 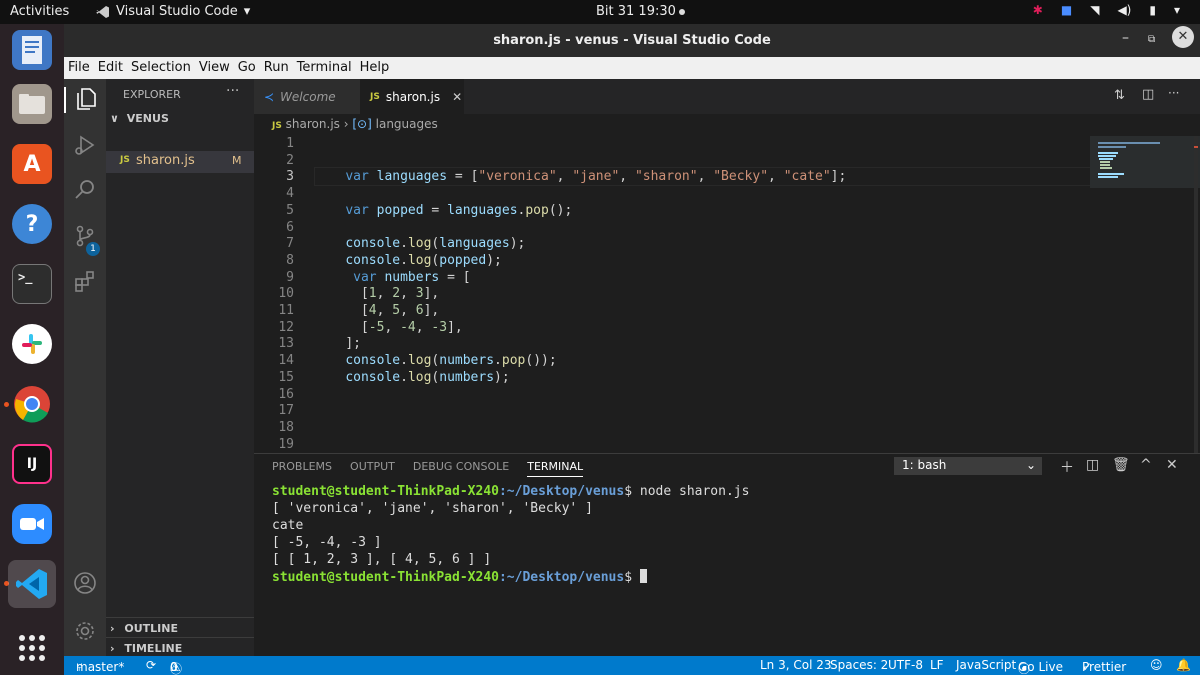 What do you see at coordinates (388, 328) in the screenshot?
I see `code-line: [-5, -4, -3],` at bounding box center [388, 328].